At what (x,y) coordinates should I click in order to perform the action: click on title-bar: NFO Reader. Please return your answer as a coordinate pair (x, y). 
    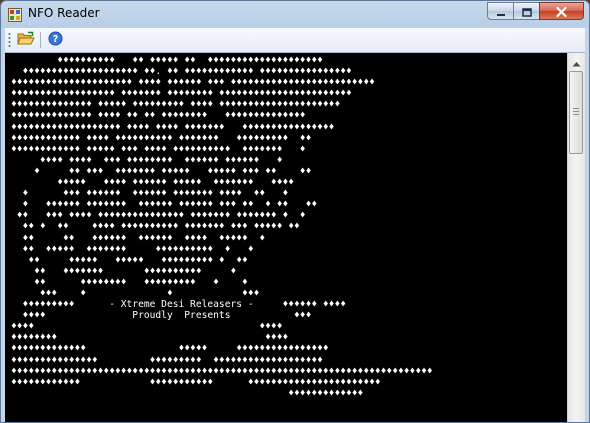
    Looking at the image, I should click on (295, 14).